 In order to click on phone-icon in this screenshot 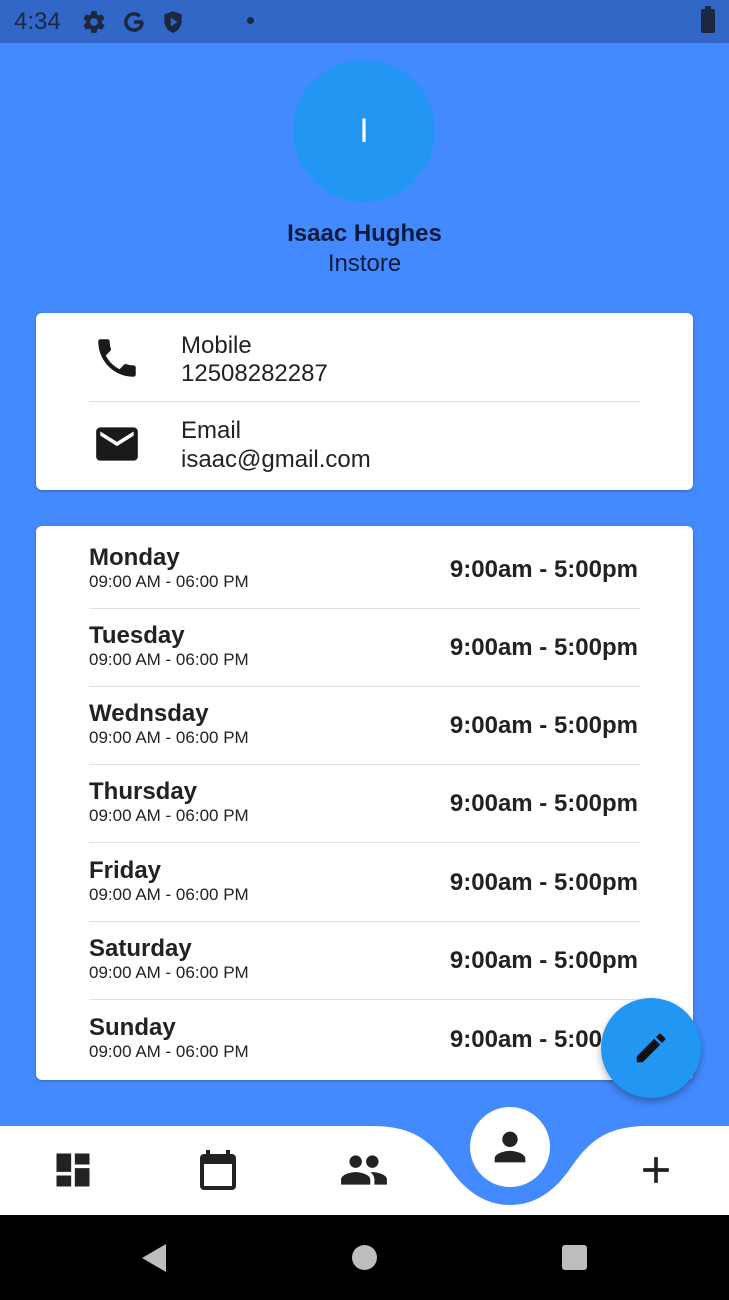, I will do `click(117, 358)`.